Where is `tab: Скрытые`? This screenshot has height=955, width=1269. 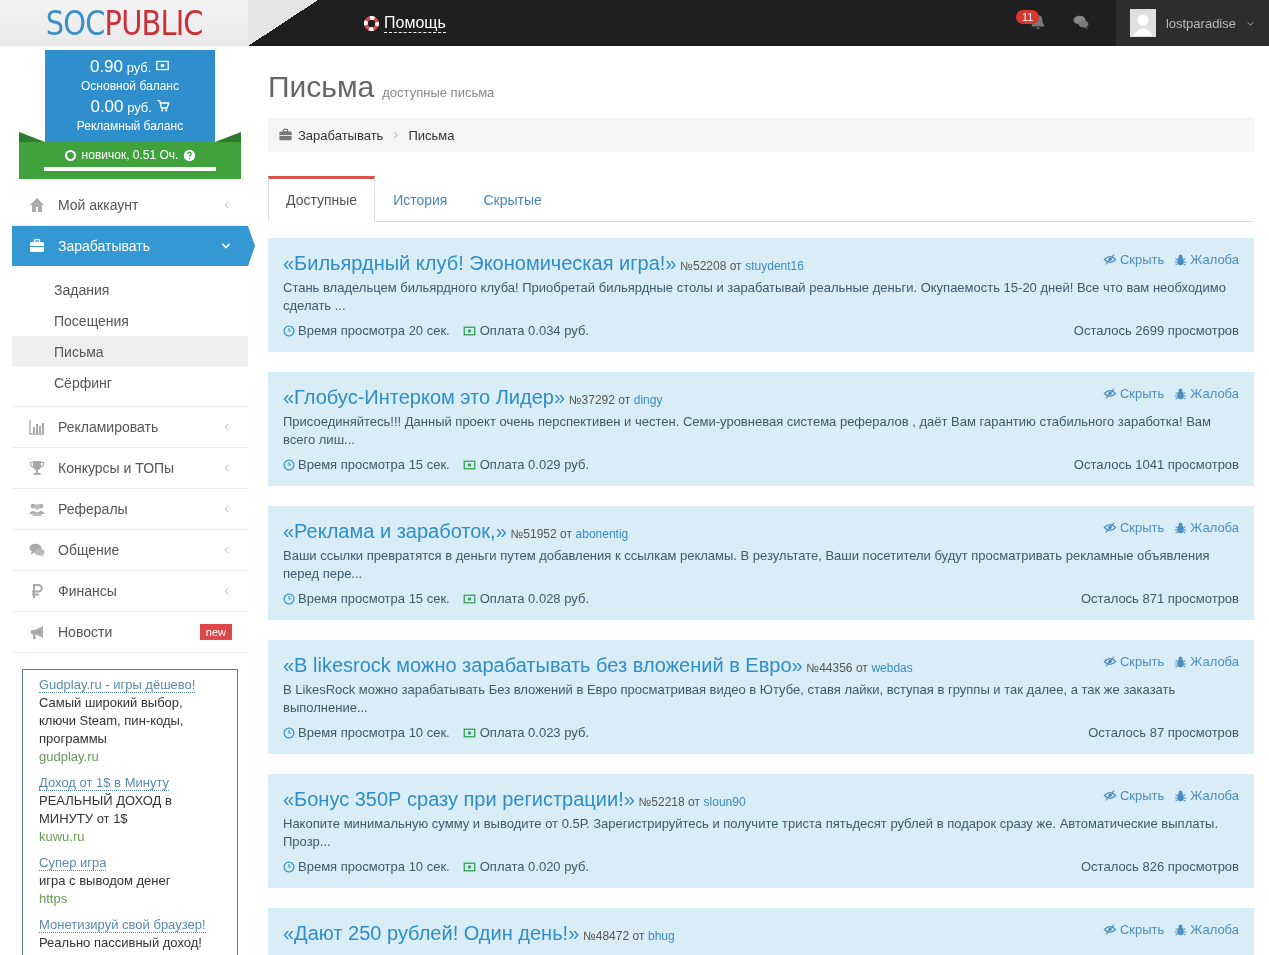
tab: Скрытые is located at coordinates (512, 199).